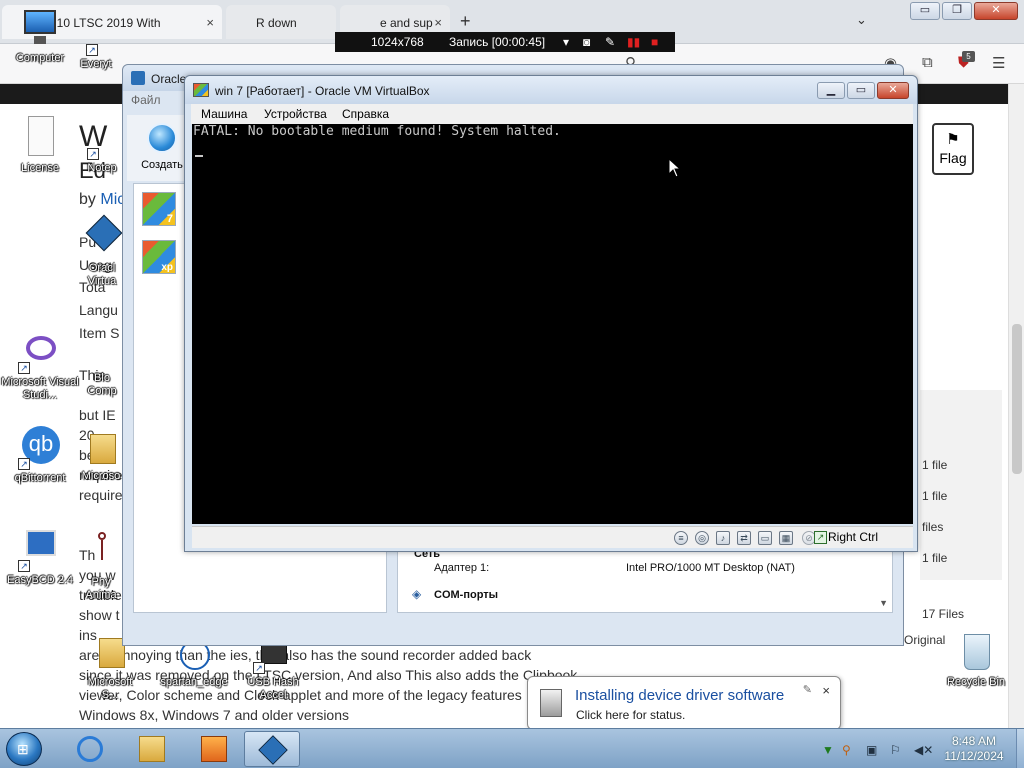 The height and width of the screenshot is (768, 1024). What do you see at coordinates (169, 219) in the screenshot?
I see `vm-os-badge: 7` at bounding box center [169, 219].